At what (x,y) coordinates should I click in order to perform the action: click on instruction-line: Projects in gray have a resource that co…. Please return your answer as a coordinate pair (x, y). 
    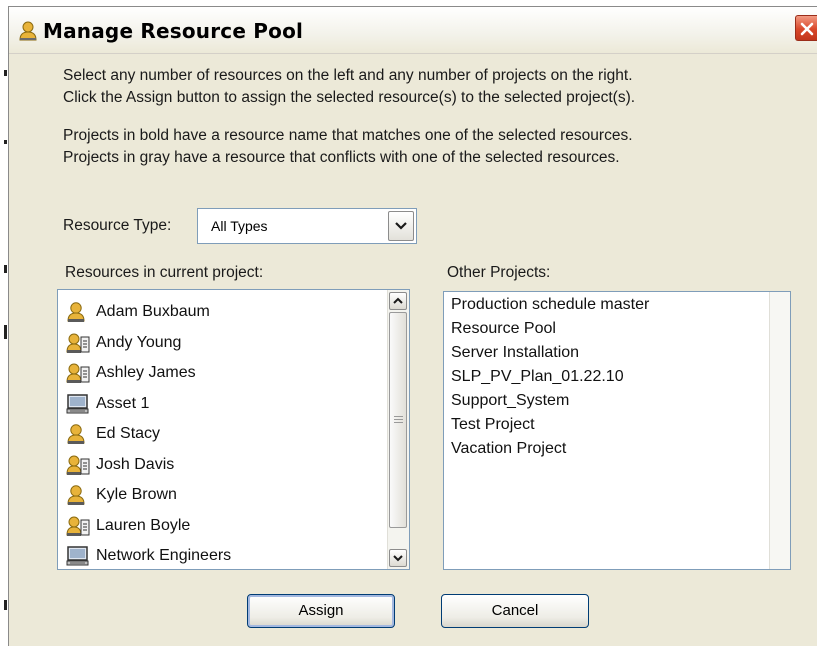
    Looking at the image, I should click on (341, 157).